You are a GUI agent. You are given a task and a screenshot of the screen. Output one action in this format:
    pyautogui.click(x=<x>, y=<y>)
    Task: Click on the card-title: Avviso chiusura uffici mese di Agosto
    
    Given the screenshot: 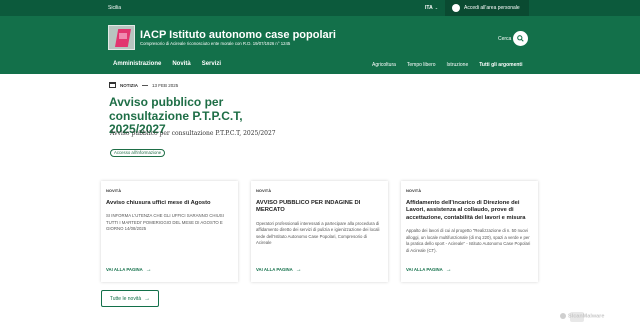 What is the action you would take?
    pyautogui.click(x=169, y=203)
    